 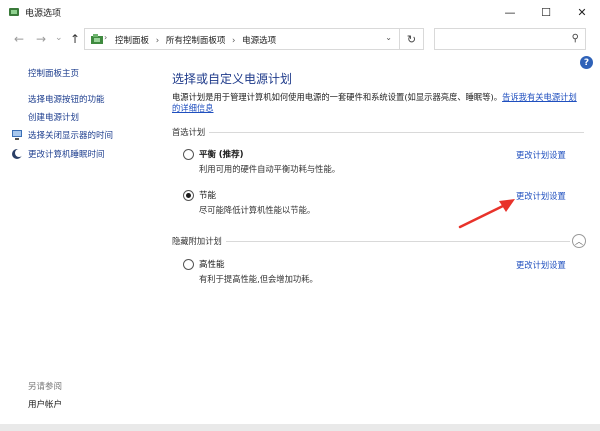 I want to click on see-also-heading: 另请参阅, so click(x=45, y=386).